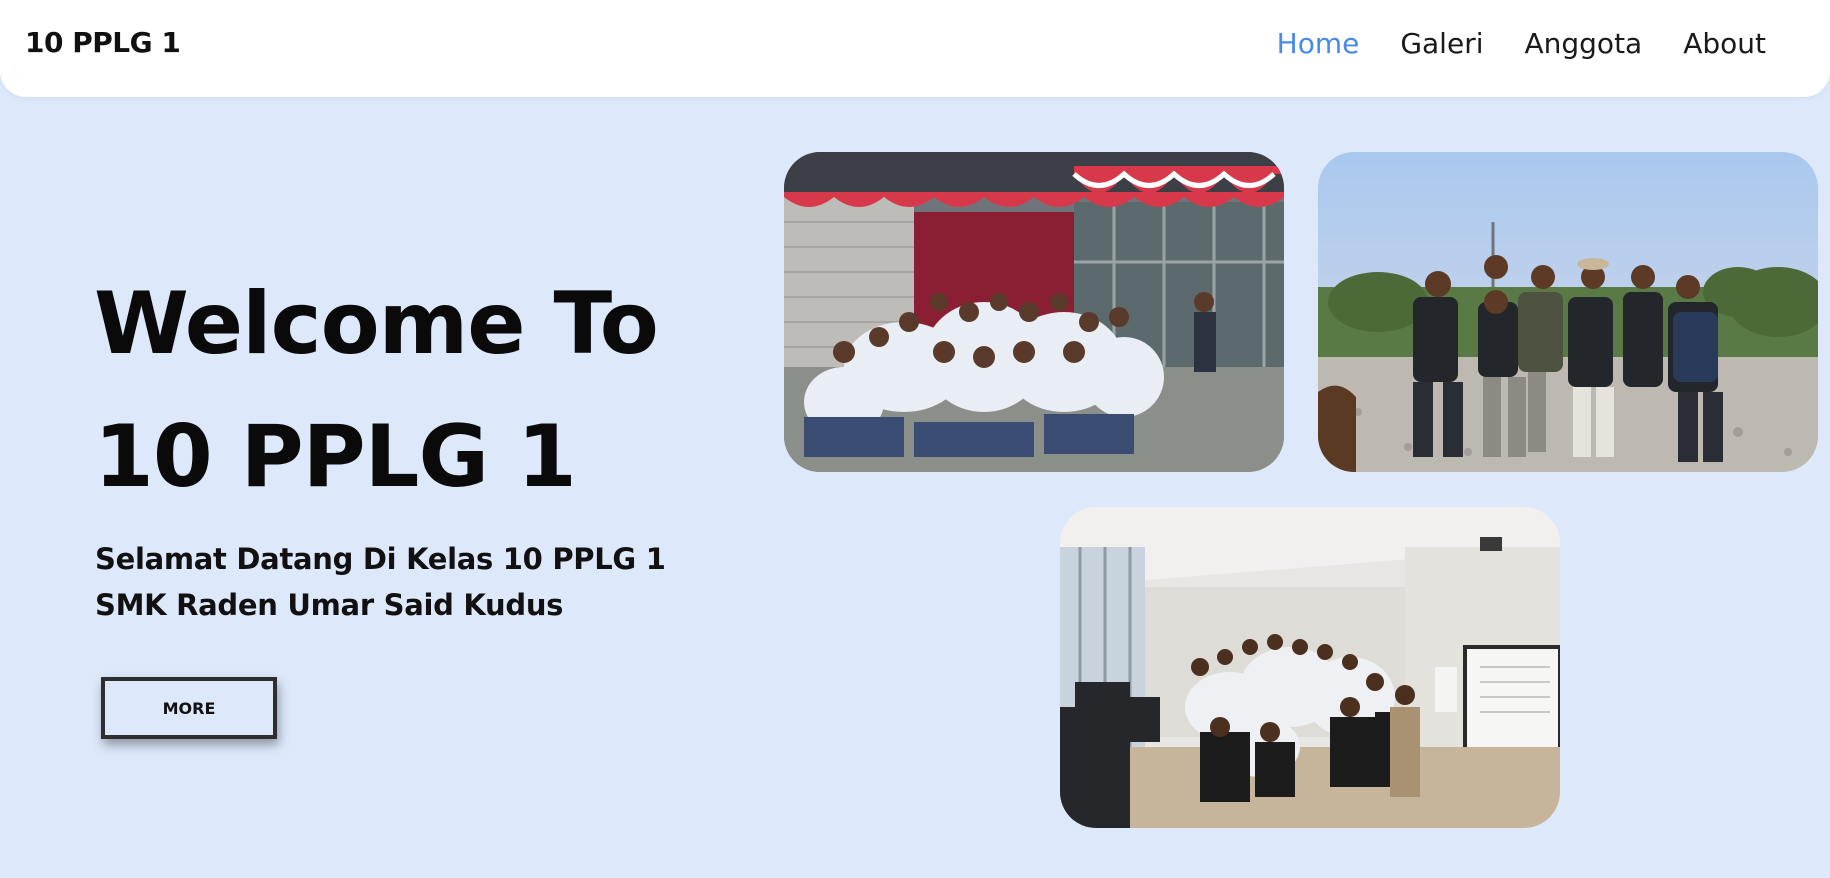 The width and height of the screenshot is (1830, 878). Describe the element at coordinates (1521, 43) in the screenshot. I see `nav-links: Home Galeri Anggota About` at that location.